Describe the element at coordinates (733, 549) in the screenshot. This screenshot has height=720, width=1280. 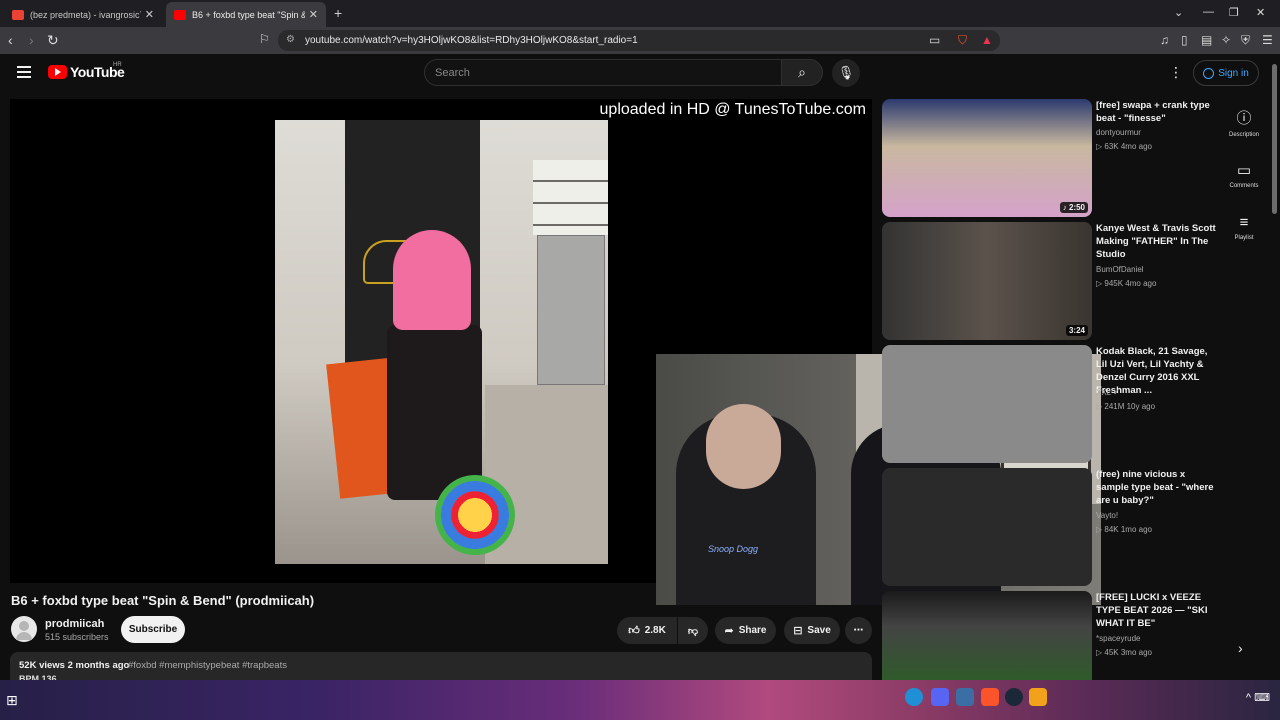
I see `shirt-text: Snoop Dogg` at that location.